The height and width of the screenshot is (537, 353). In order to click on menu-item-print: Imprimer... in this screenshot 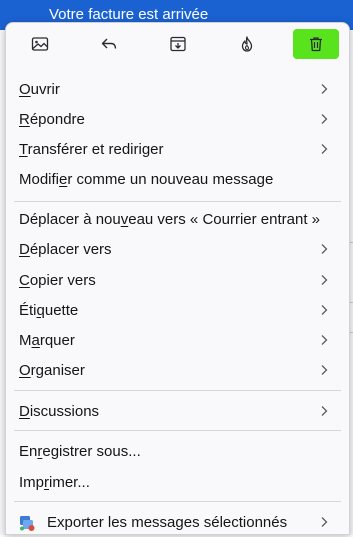, I will do `click(177, 482)`.